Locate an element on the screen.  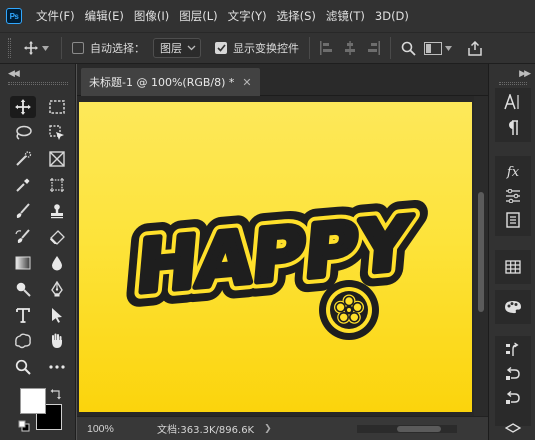
close-tab-icon: ✕ is located at coordinates (246, 82).